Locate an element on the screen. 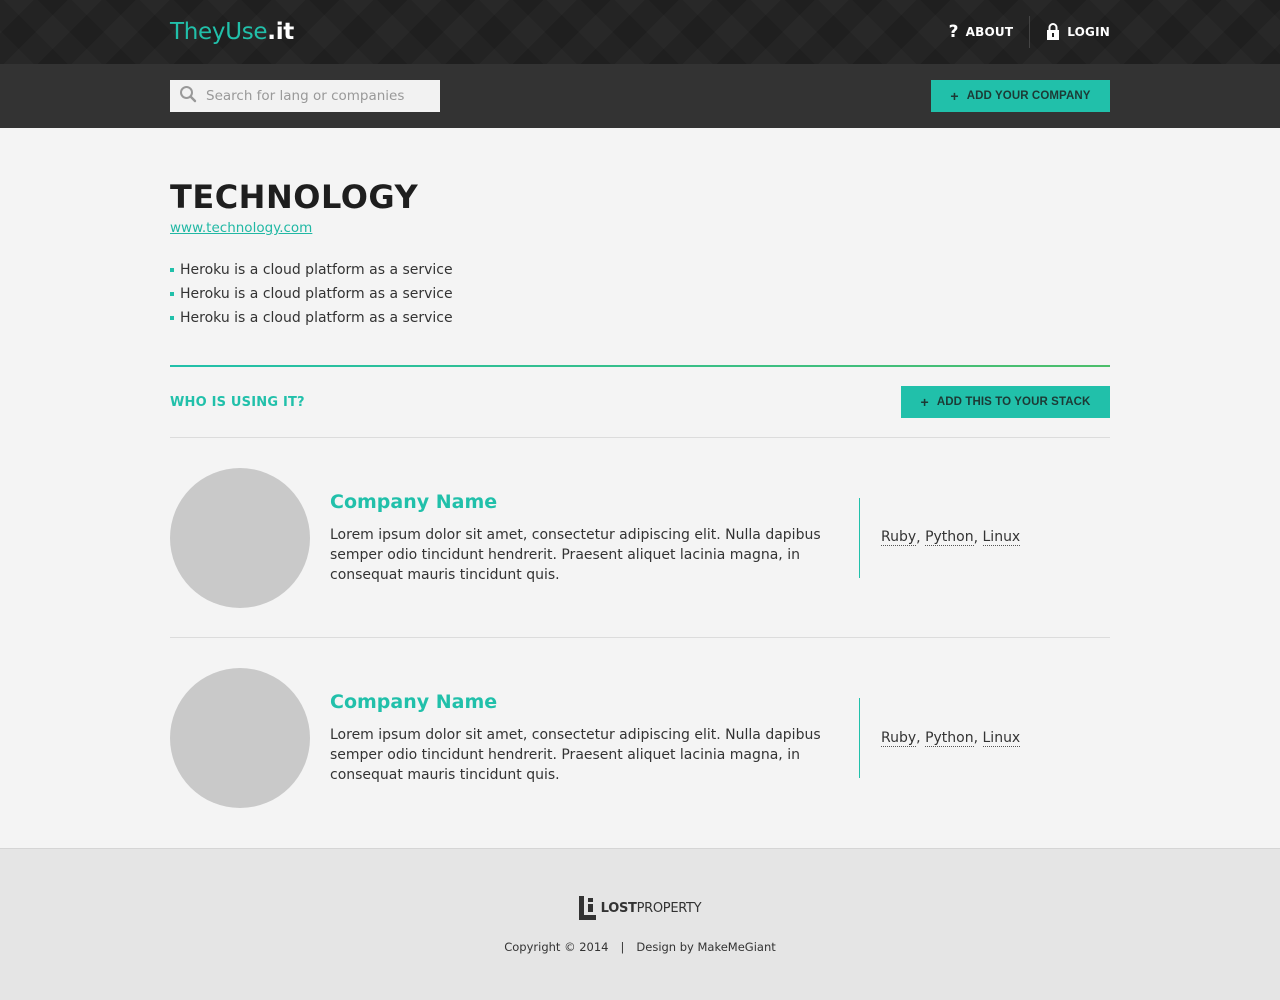 Image resolution: width=1280 pixels, height=1000 pixels. nav-divider is located at coordinates (1030, 32).